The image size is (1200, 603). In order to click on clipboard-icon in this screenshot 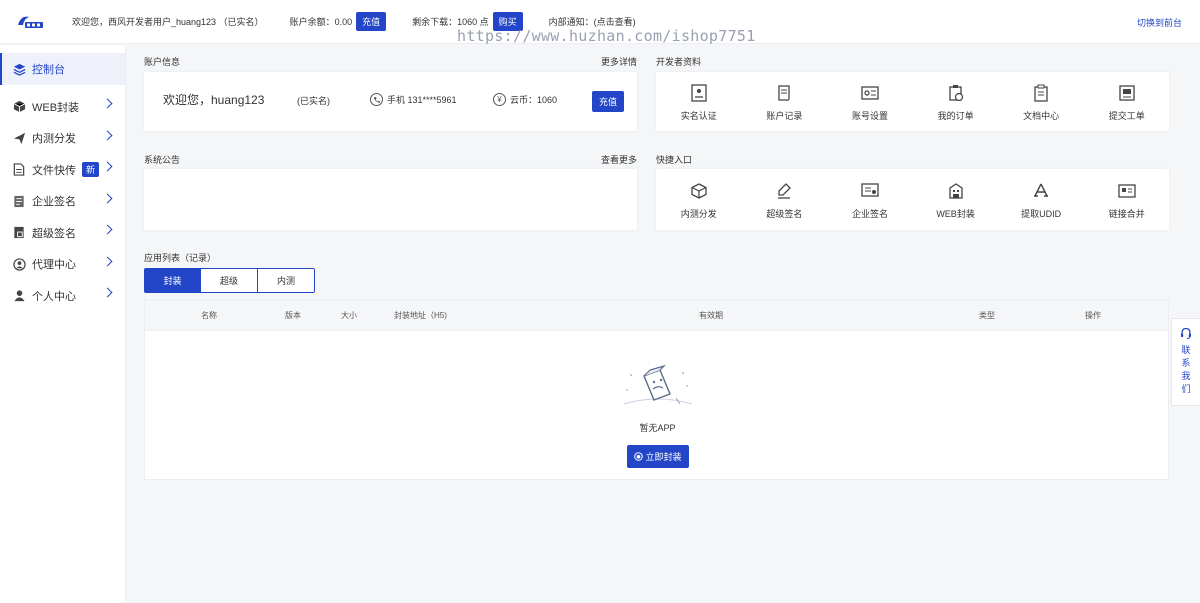, I will do `click(1041, 93)`.